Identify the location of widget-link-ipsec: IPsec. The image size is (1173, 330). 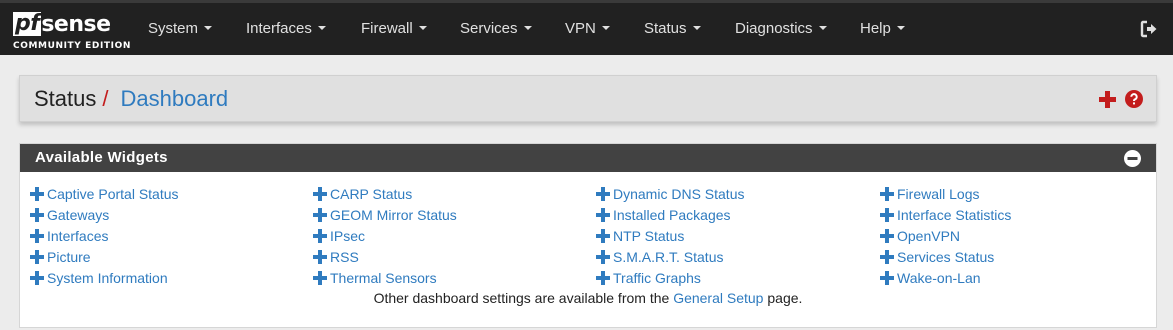
(385, 236).